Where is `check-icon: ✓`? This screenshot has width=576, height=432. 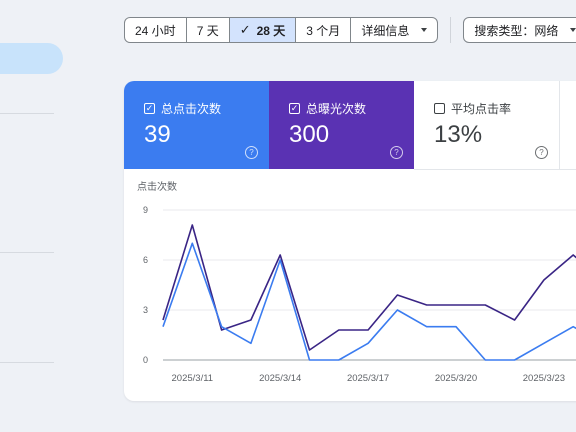 check-icon: ✓ is located at coordinates (245, 29).